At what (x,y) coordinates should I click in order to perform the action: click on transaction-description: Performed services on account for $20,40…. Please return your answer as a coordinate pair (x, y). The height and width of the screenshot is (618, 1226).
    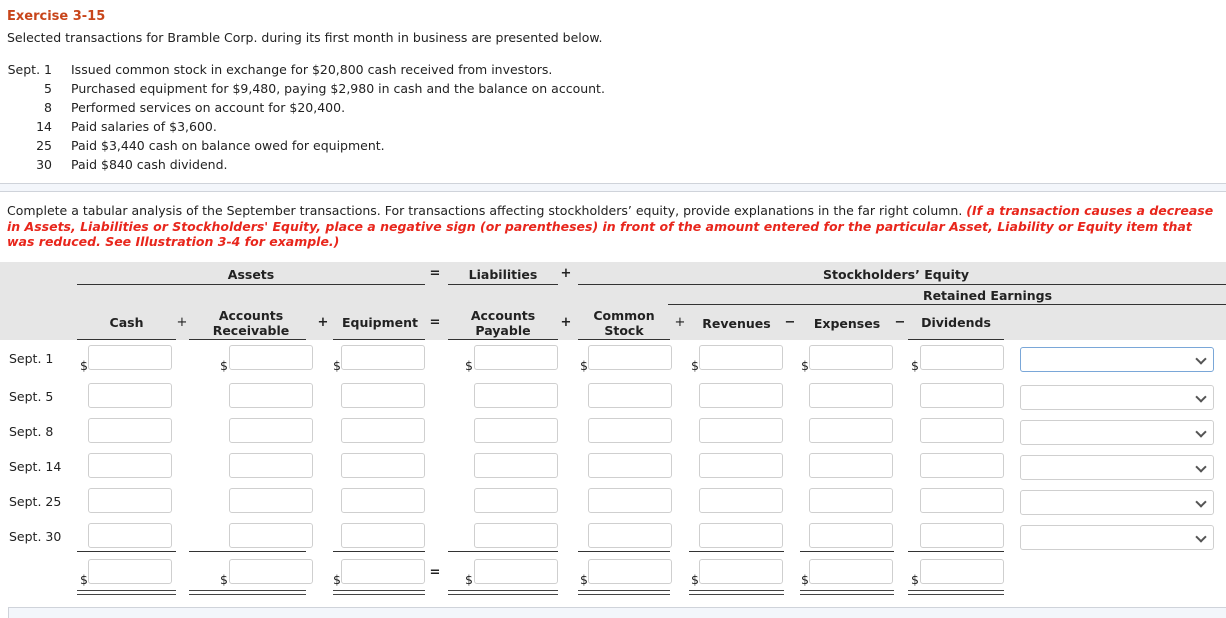
    Looking at the image, I should click on (208, 107).